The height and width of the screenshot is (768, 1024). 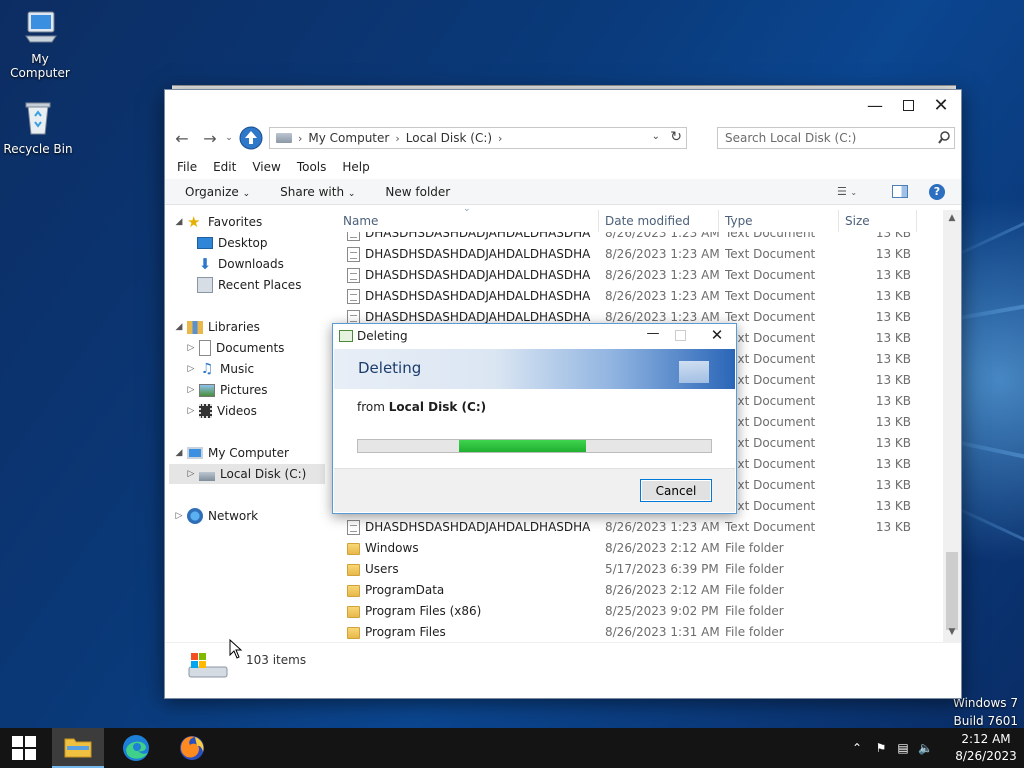 I want to click on recent-places-icon, so click(x=205, y=285).